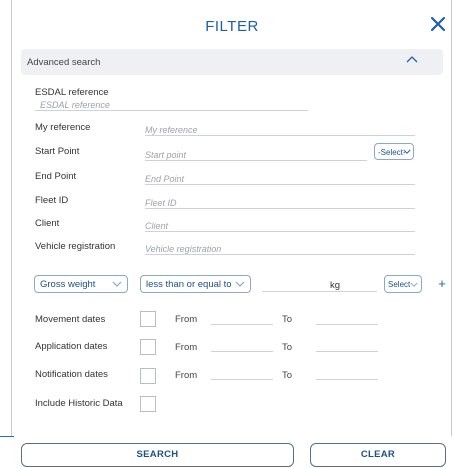 This screenshot has height=468, width=454. I want to click on advanced-search-label: Advanced search, so click(64, 62).